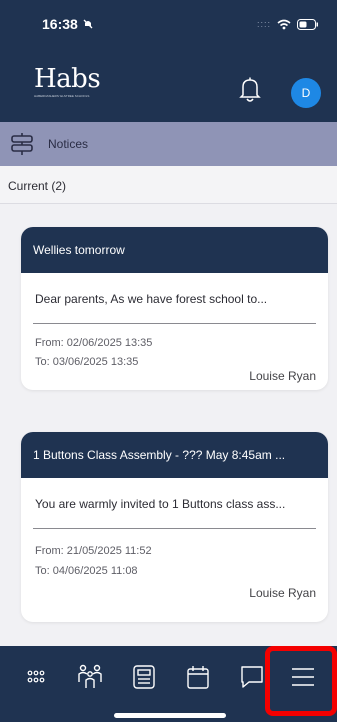  Describe the element at coordinates (60, 24) in the screenshot. I see `clock-text: 16:38` at that location.